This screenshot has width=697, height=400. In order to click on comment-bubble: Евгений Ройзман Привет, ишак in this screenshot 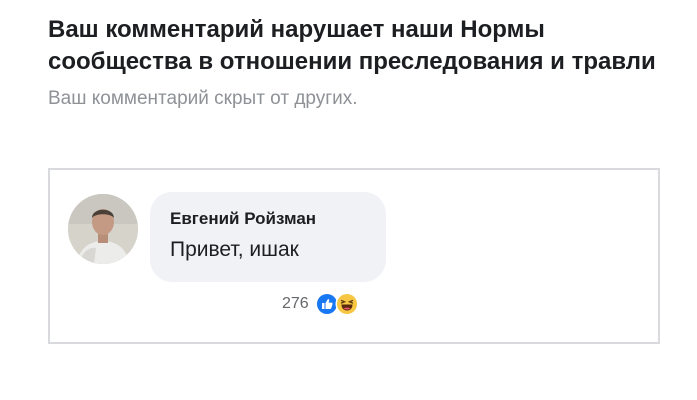, I will do `click(268, 237)`.